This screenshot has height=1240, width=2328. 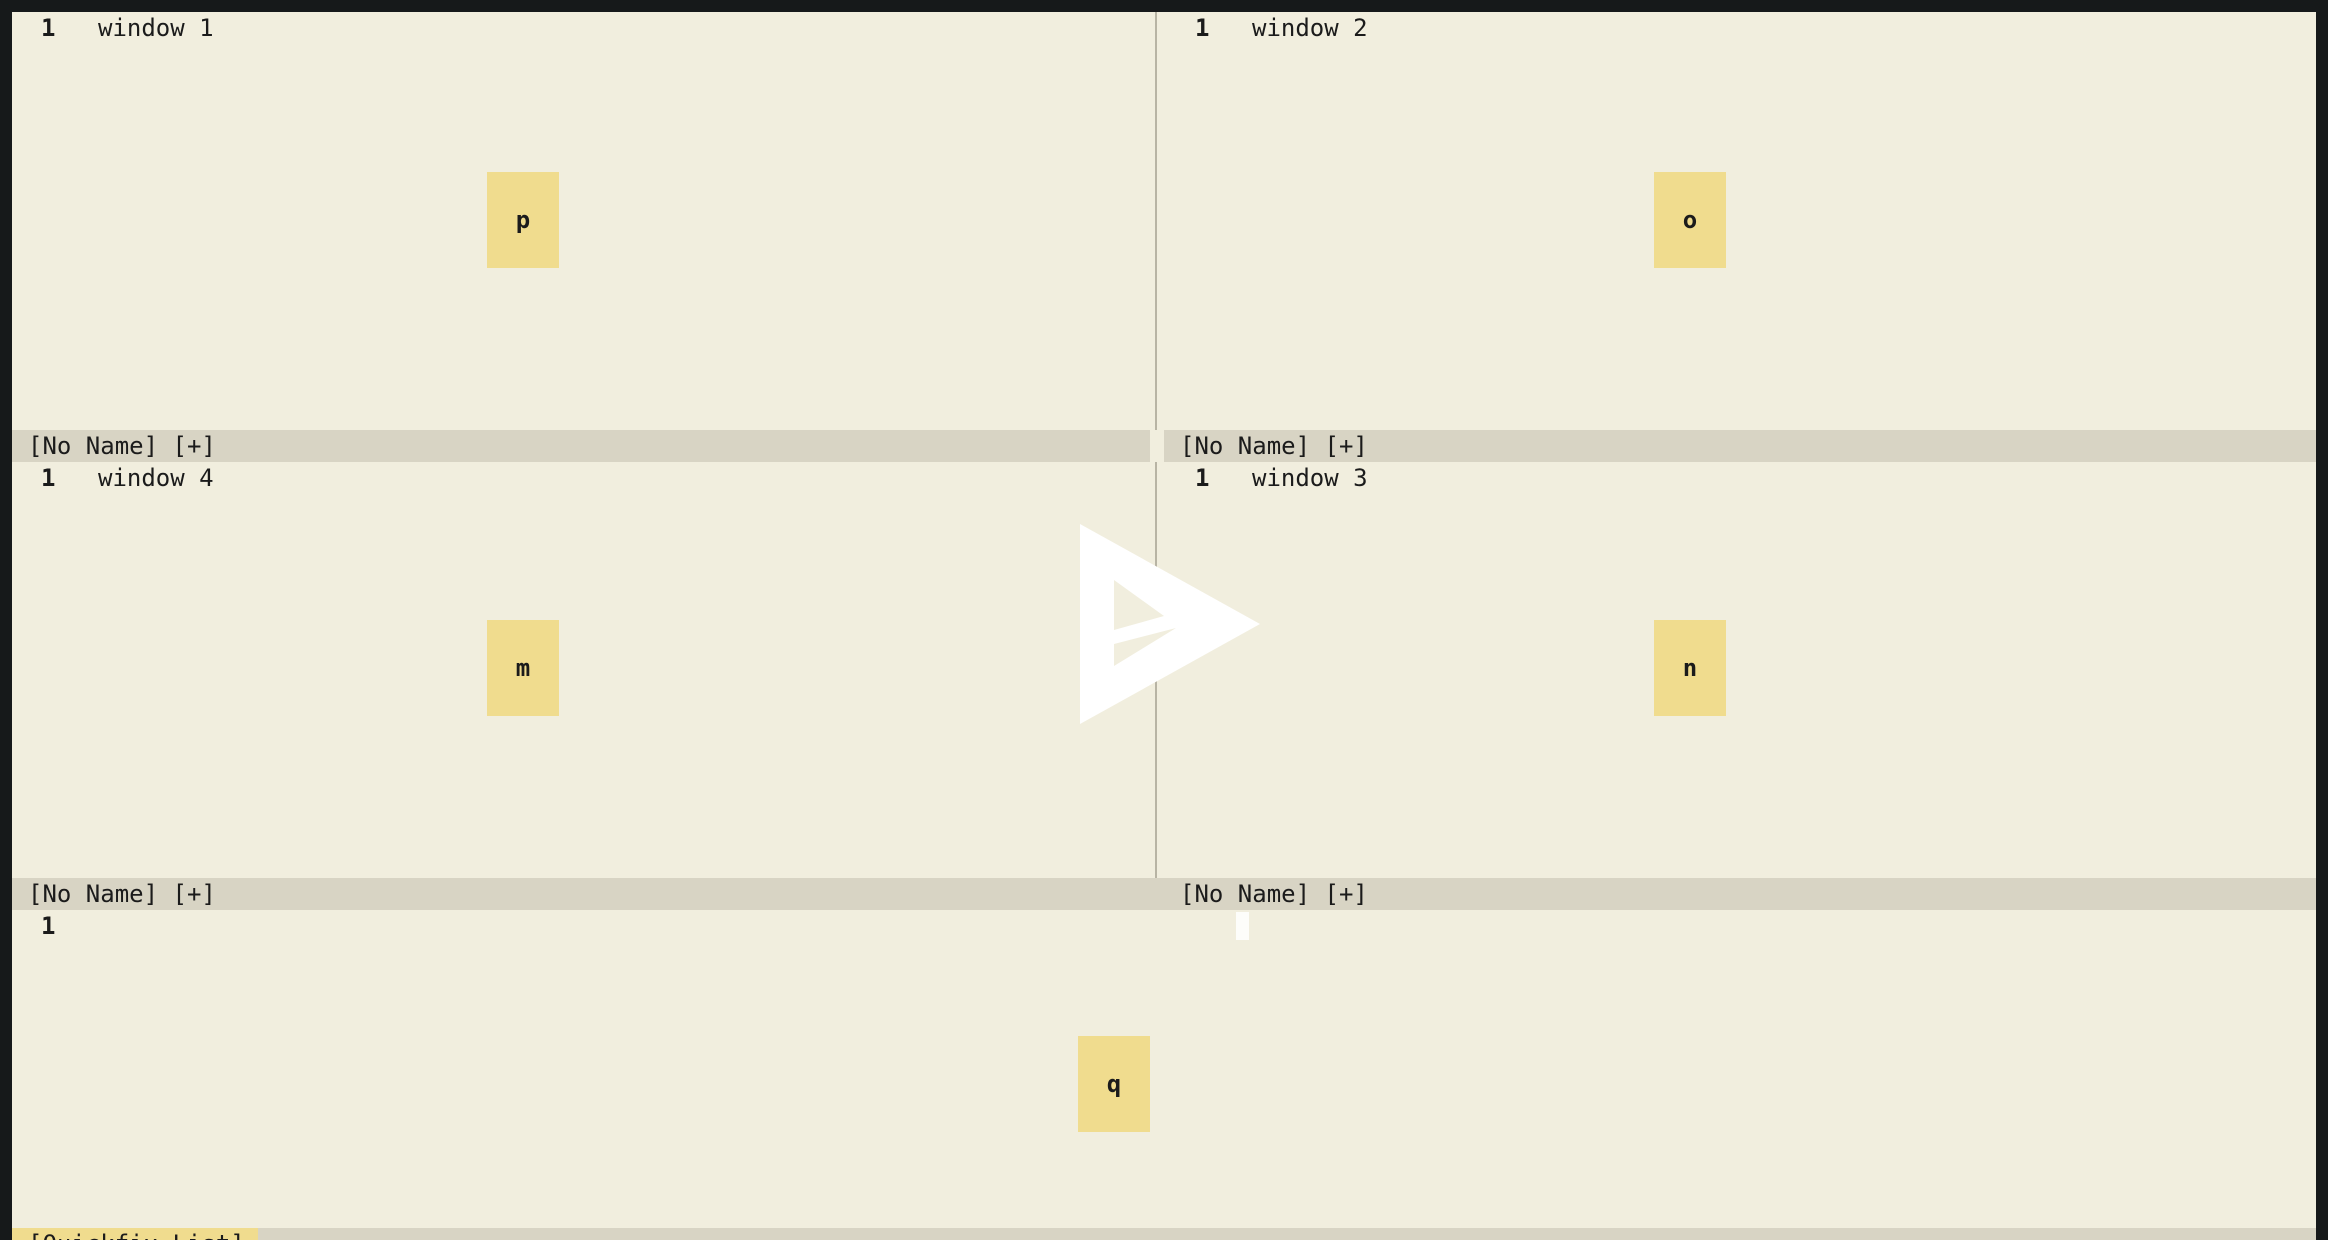 I want to click on quickfix-statusline: [Quickfix List], so click(x=135, y=1234).